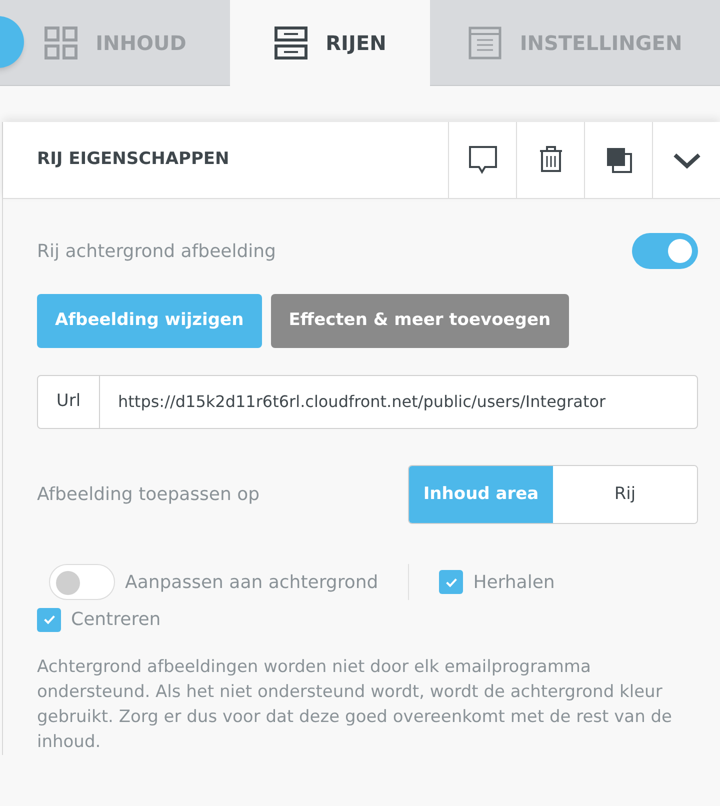 Image resolution: width=720 pixels, height=806 pixels. What do you see at coordinates (291, 43) in the screenshot?
I see `rows-icon` at bounding box center [291, 43].